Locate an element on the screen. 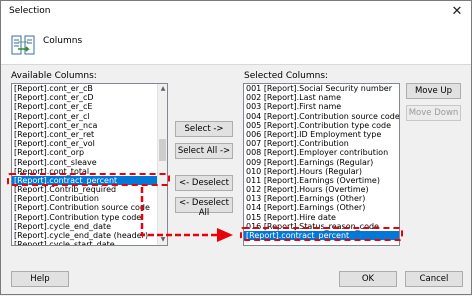  move-arrow-icon is located at coordinates (186, 214).